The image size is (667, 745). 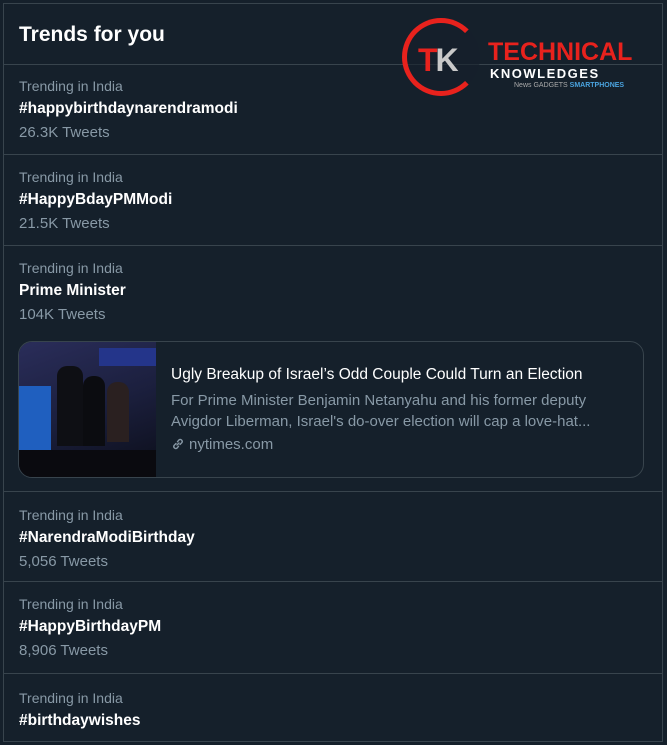 What do you see at coordinates (62, 314) in the screenshot?
I see `trend-tweet-count: 104K Tweets` at bounding box center [62, 314].